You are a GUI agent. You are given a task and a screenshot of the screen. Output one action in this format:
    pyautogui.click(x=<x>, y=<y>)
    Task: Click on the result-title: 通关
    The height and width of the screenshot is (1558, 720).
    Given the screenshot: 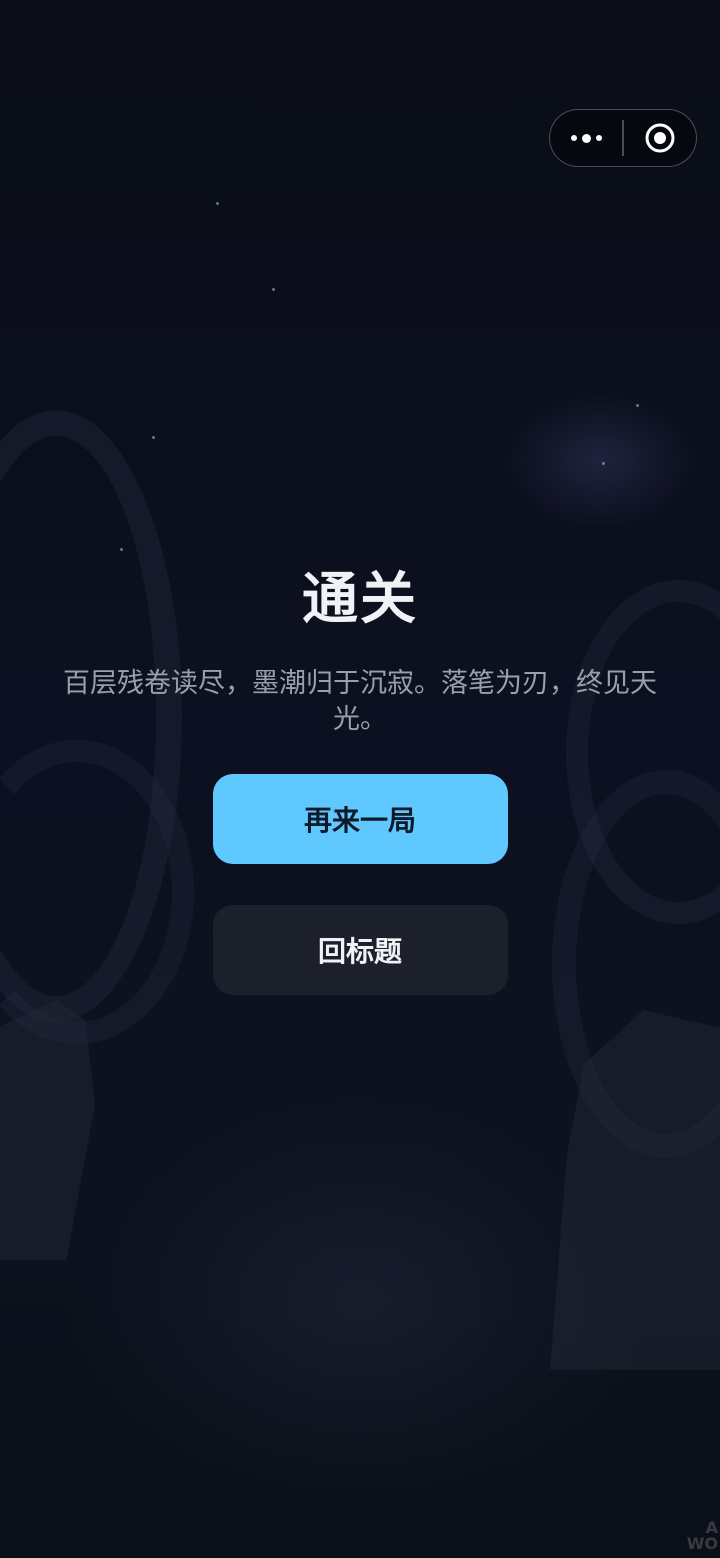 What is the action you would take?
    pyautogui.click(x=360, y=599)
    